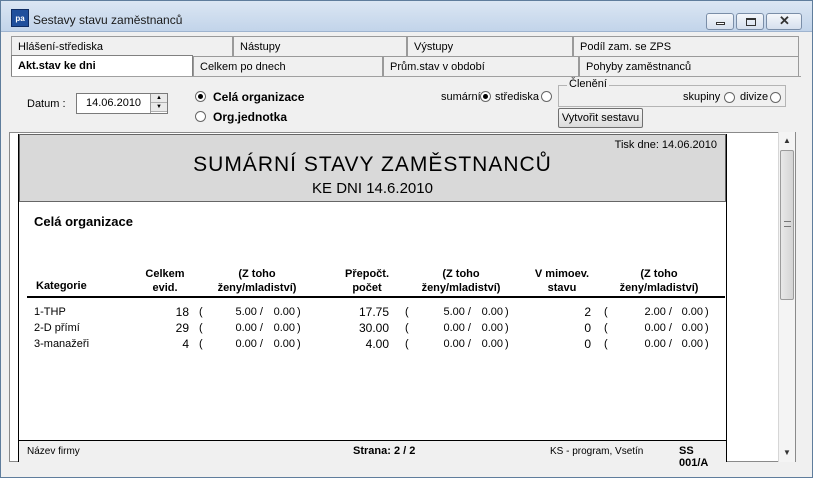 This screenshot has height=478, width=813. Describe the element at coordinates (406, 16) in the screenshot. I see `title-bar: pa Sestavy stavu zaměstnanců ✕` at that location.